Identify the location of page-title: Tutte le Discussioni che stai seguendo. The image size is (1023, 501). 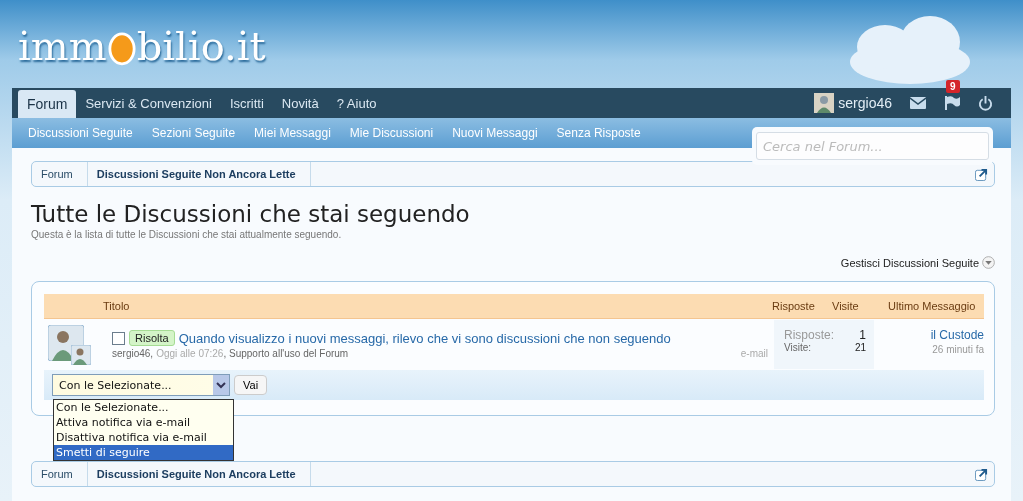
(251, 214).